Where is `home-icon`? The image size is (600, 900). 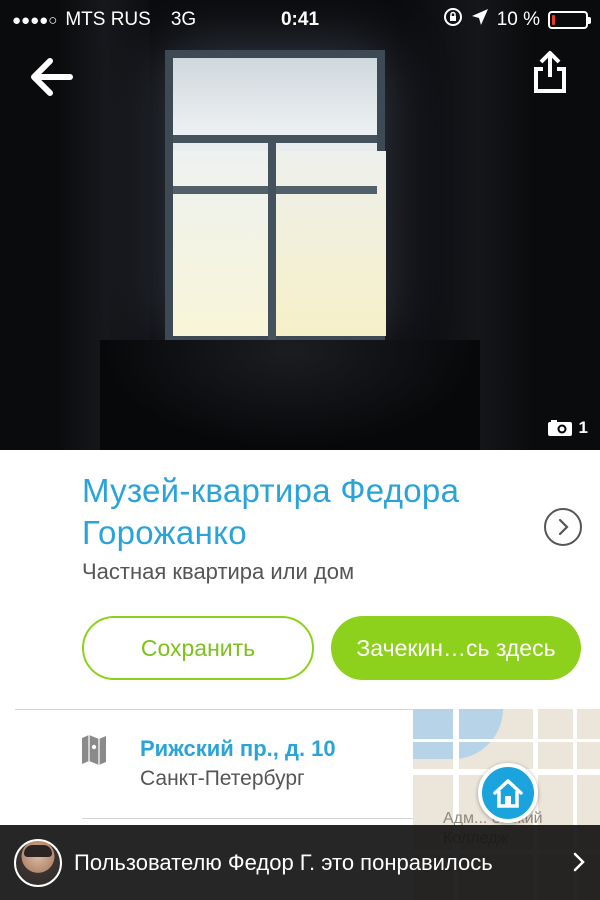 home-icon is located at coordinates (508, 793).